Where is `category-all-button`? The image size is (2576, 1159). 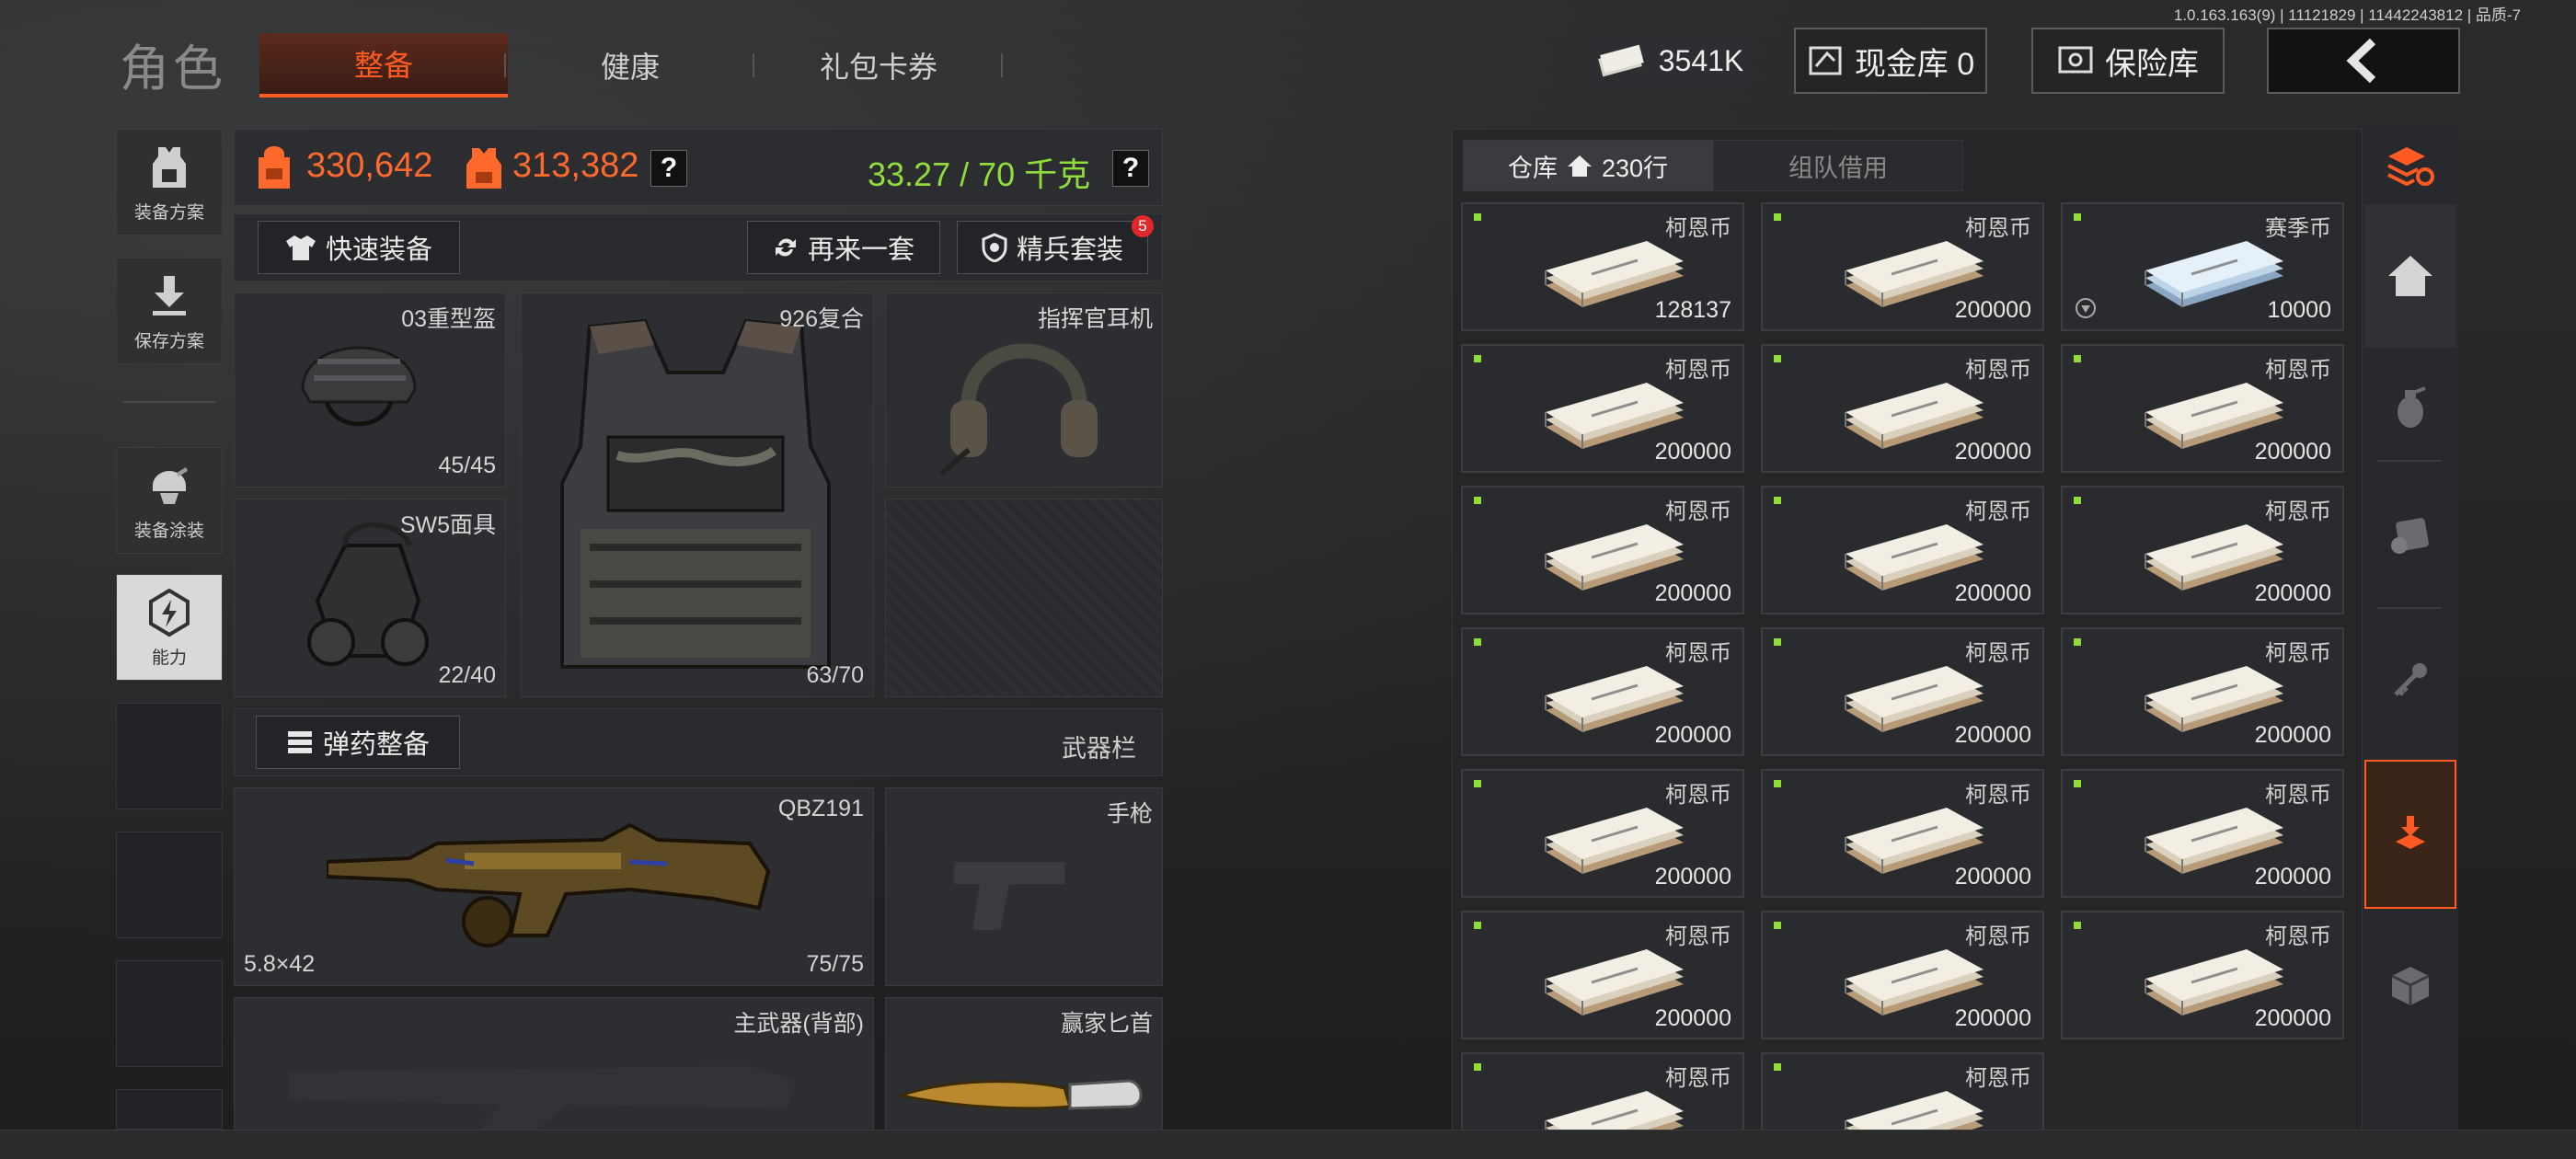
category-all-button is located at coordinates (2410, 165).